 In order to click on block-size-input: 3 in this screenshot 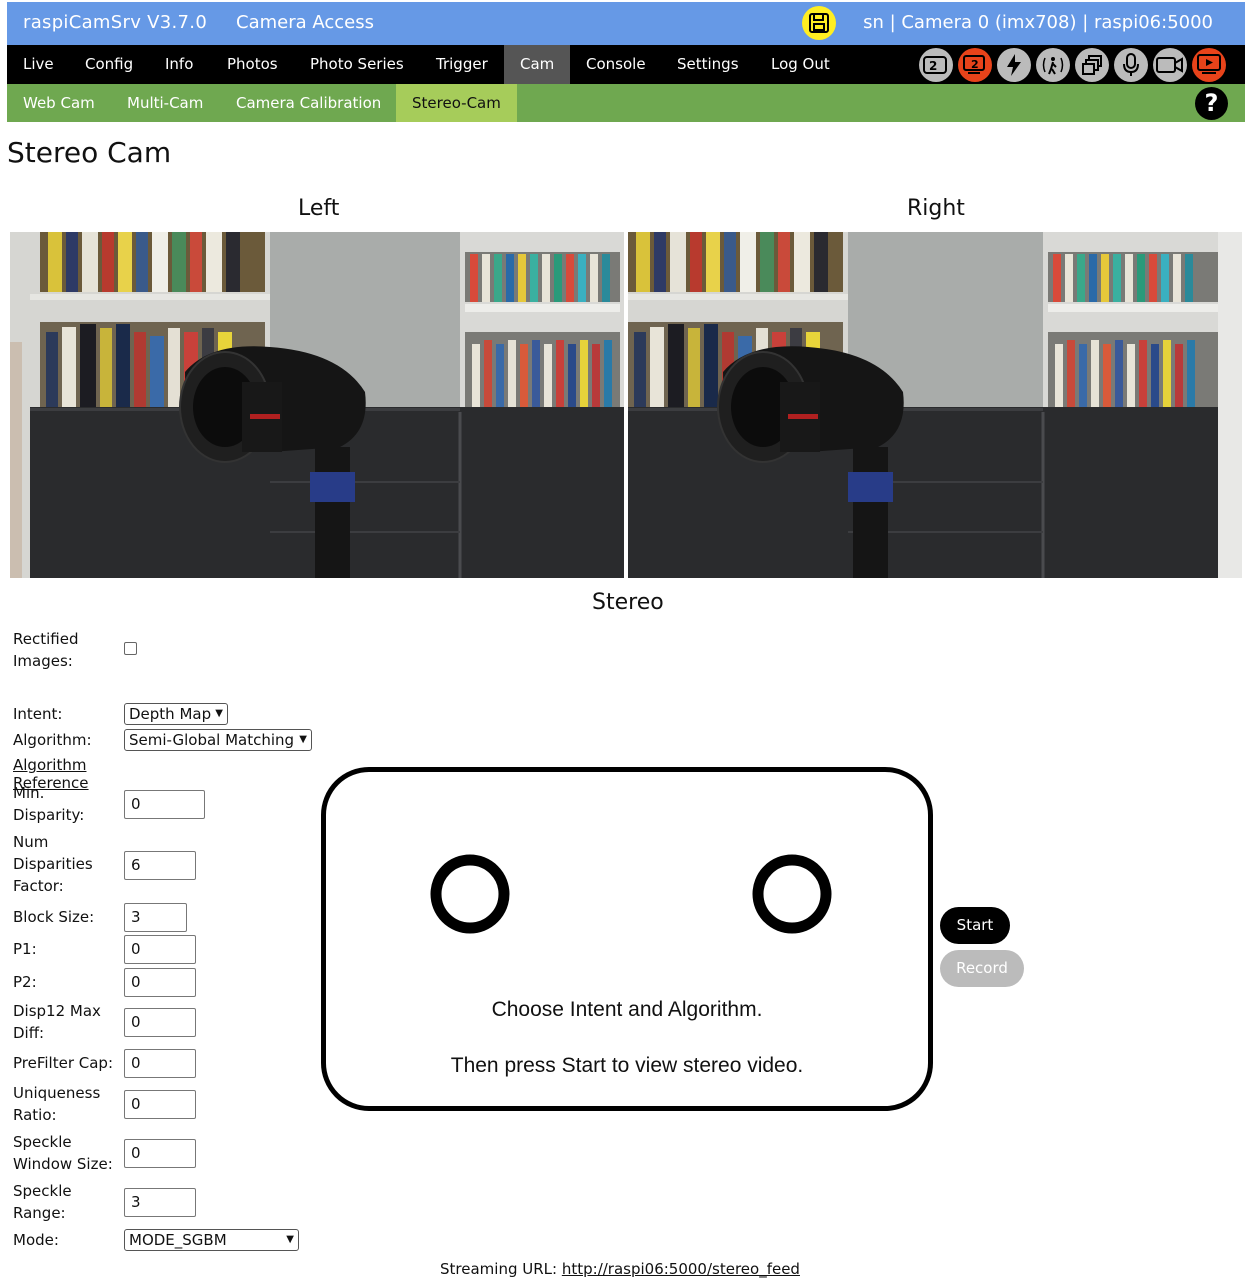, I will do `click(155, 917)`.